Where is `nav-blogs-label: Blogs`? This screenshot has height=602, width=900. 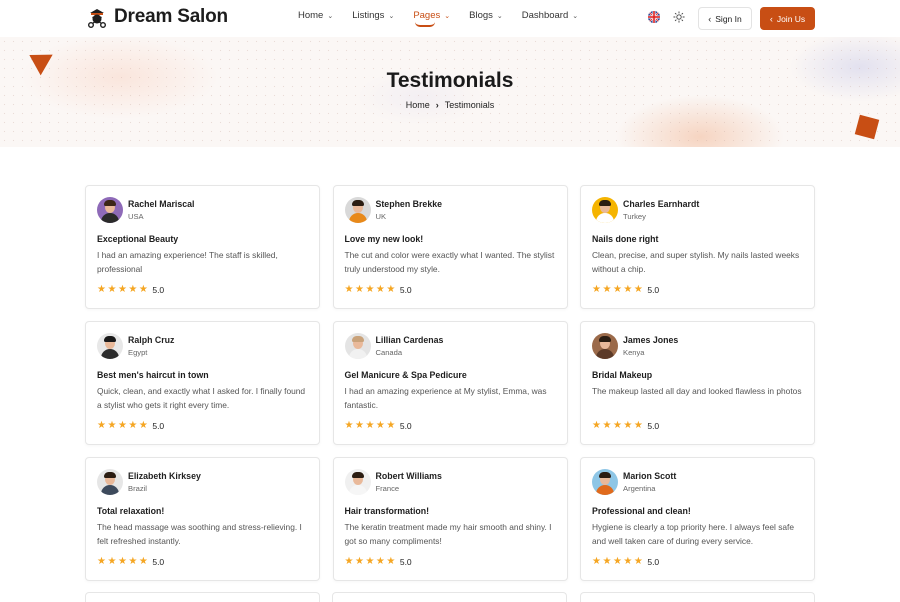 nav-blogs-label: Blogs is located at coordinates (481, 15).